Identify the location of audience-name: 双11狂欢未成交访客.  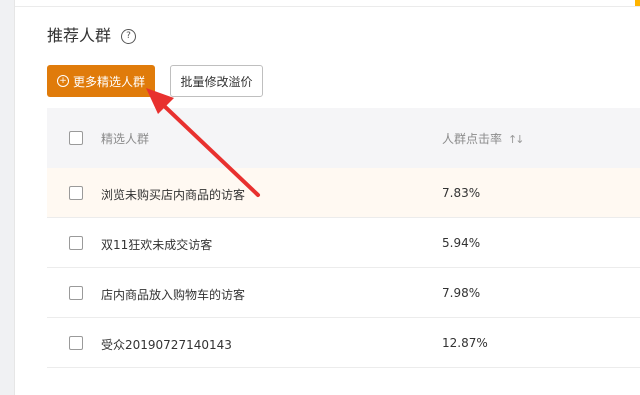
(157, 245).